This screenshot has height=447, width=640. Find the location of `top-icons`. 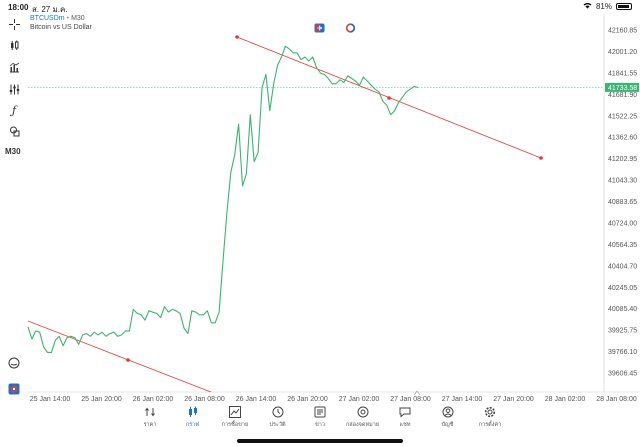

top-icons is located at coordinates (335, 29).